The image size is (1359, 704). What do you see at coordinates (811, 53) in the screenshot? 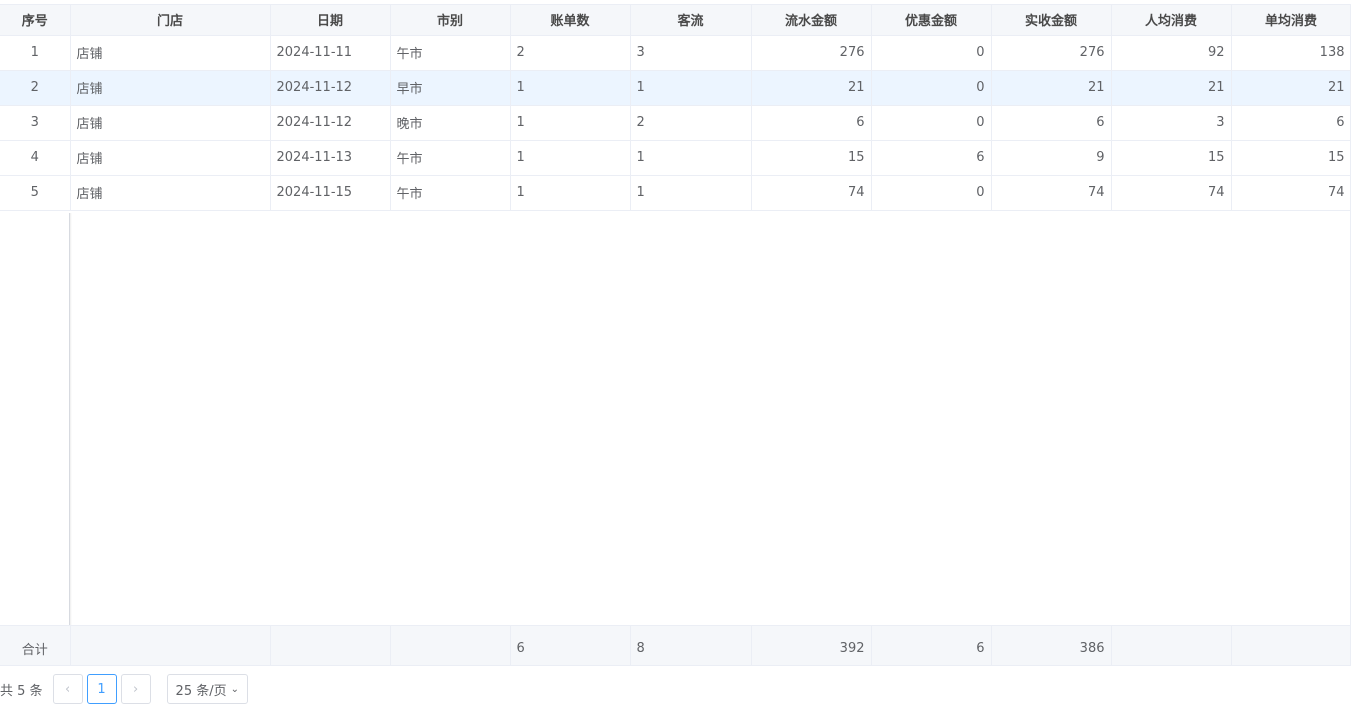
I see `cell-turnover-amount: 276` at bounding box center [811, 53].